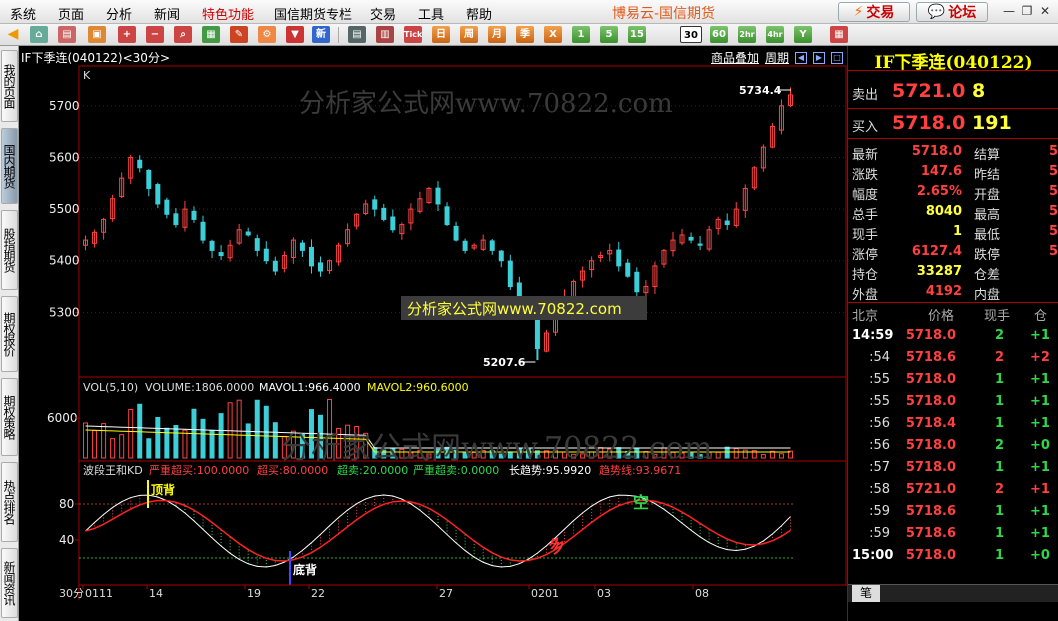 The height and width of the screenshot is (621, 1058). Describe the element at coordinates (553, 34) in the screenshot. I see `period-x-button: X` at that location.